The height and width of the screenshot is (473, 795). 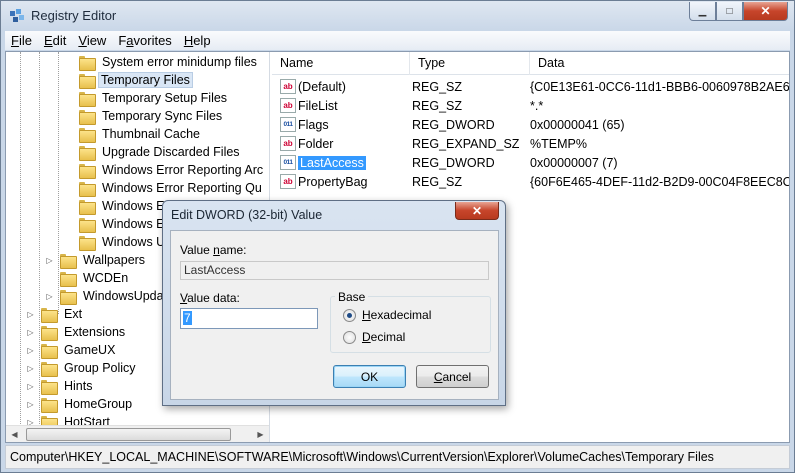 I want to click on tree-item: Temporary Files, so click(x=128, y=80).